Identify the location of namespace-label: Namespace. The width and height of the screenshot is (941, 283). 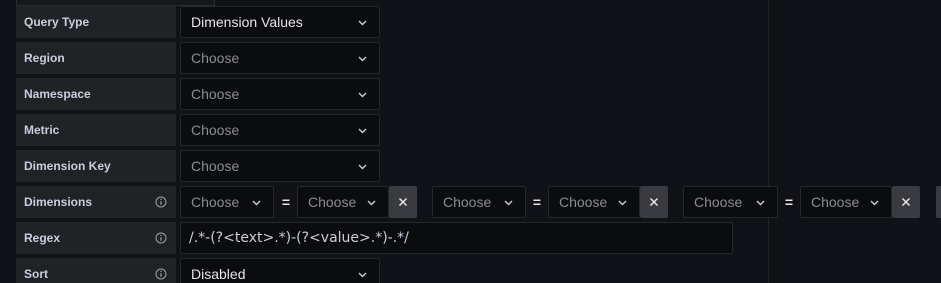
(96, 94).